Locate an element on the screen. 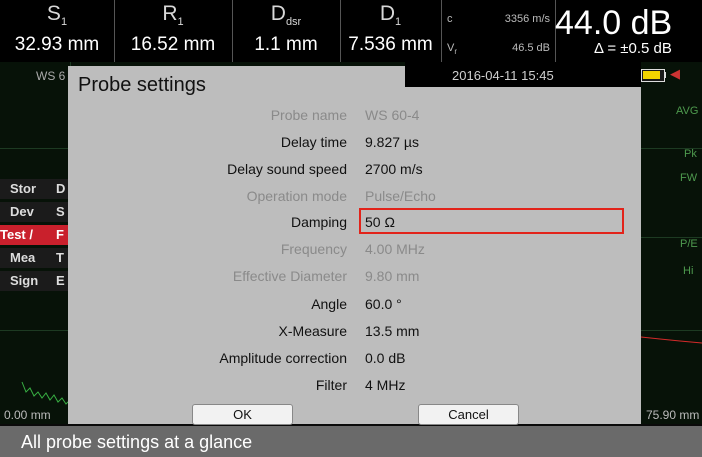 The width and height of the screenshot is (702, 457). measurement-s1-value: 32.93 mm is located at coordinates (57, 44).